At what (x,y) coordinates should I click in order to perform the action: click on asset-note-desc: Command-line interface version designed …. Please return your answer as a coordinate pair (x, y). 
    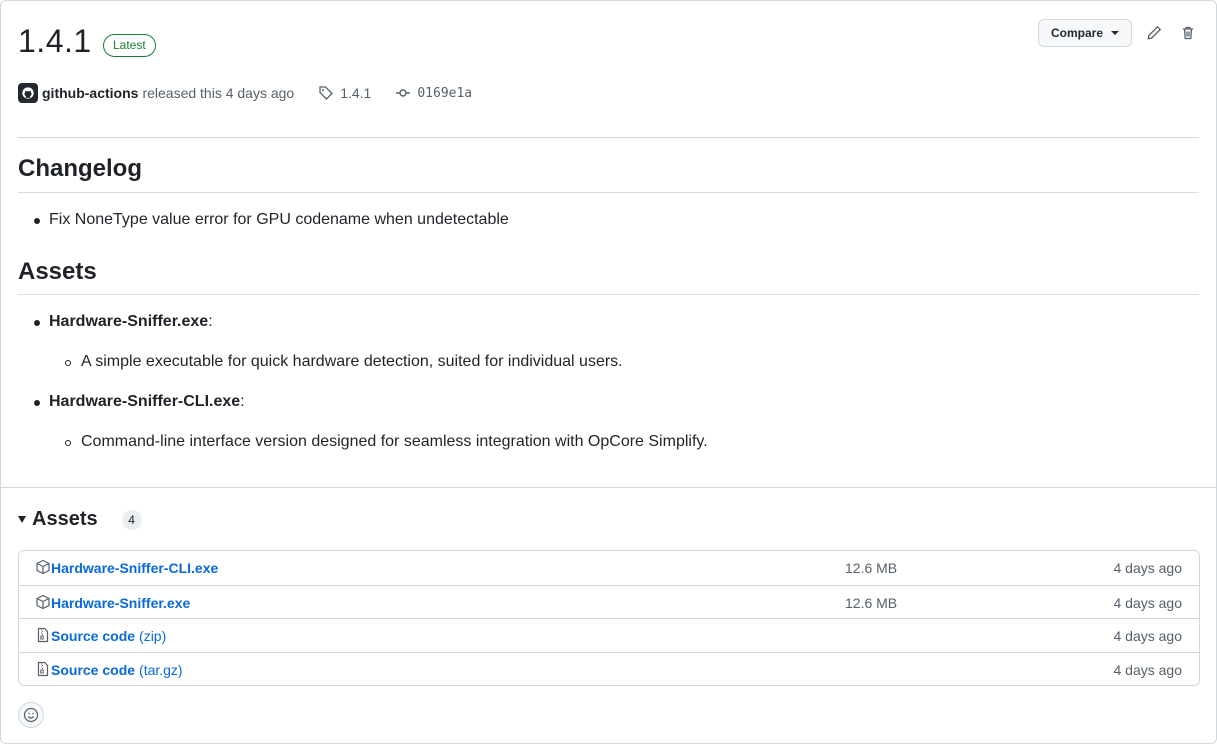
    Looking at the image, I should click on (394, 441).